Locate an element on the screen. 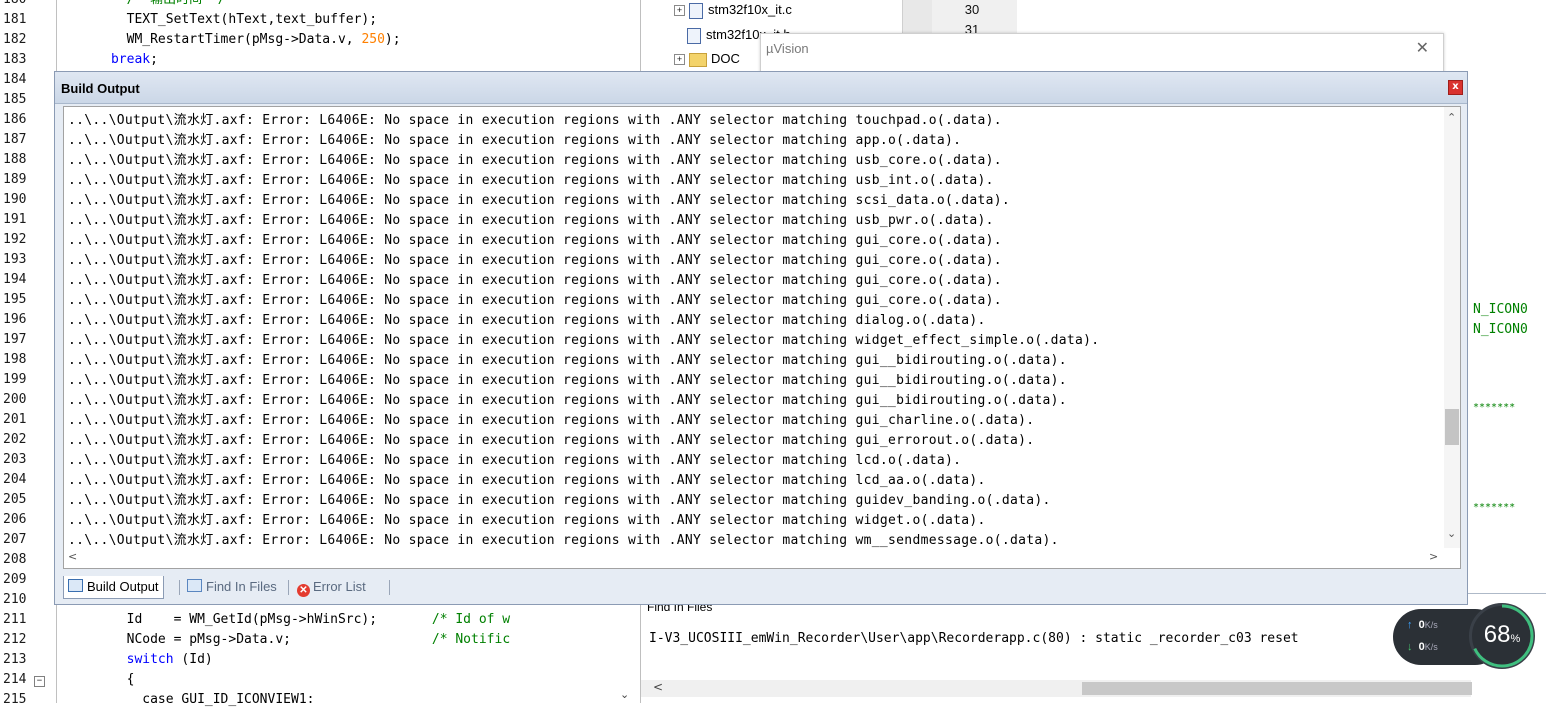 The width and height of the screenshot is (1546, 710). line-number: 205 is located at coordinates (15, 499).